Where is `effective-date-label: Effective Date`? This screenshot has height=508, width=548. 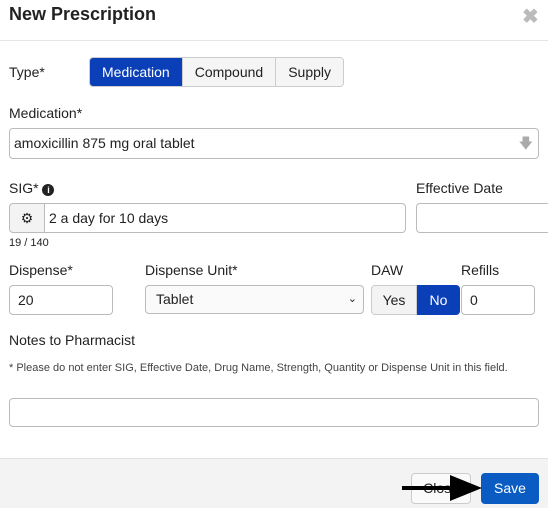 effective-date-label: Effective Date is located at coordinates (459, 188).